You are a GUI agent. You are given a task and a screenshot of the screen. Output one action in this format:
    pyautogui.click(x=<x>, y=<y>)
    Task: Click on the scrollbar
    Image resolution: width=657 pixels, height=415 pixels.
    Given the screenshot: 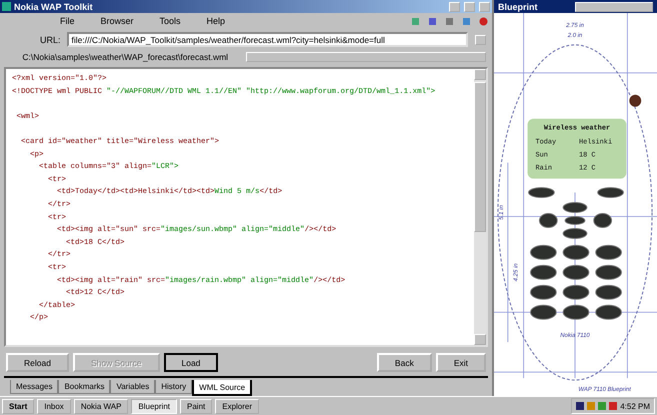 What is the action you would take?
    pyautogui.click(x=480, y=207)
    